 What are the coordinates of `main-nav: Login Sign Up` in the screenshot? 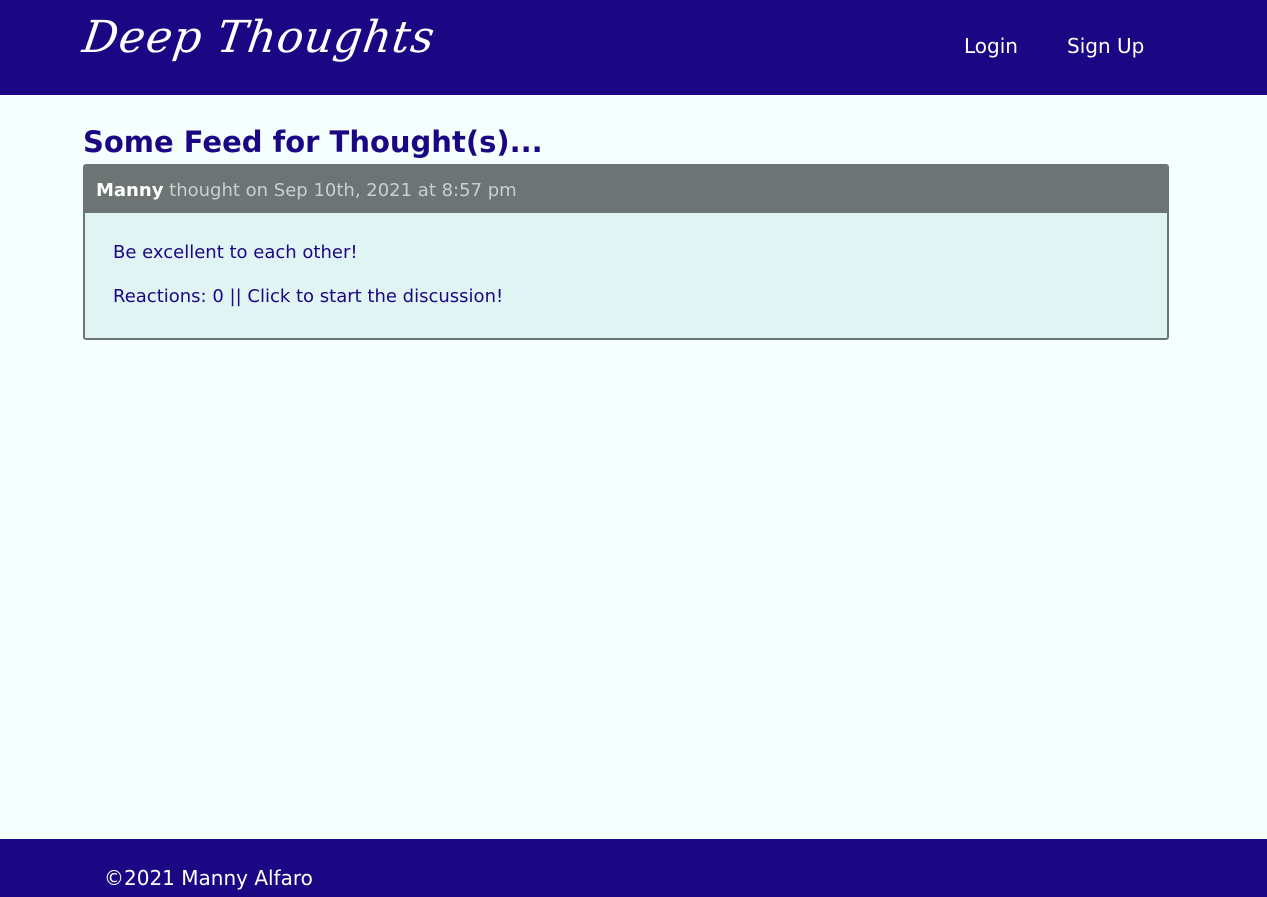 It's located at (633, 46).